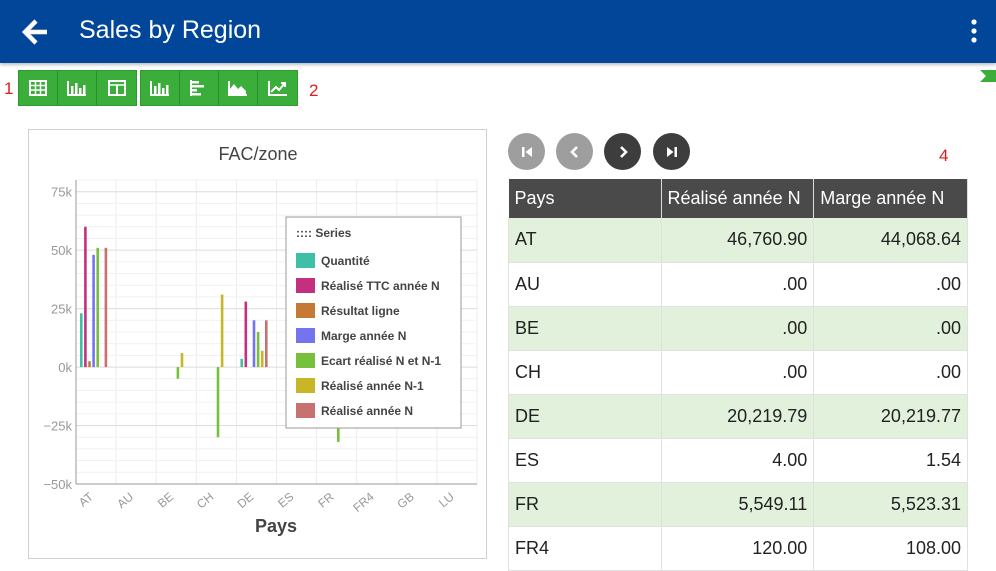 The image size is (996, 571). I want to click on table-icon, so click(38, 88).